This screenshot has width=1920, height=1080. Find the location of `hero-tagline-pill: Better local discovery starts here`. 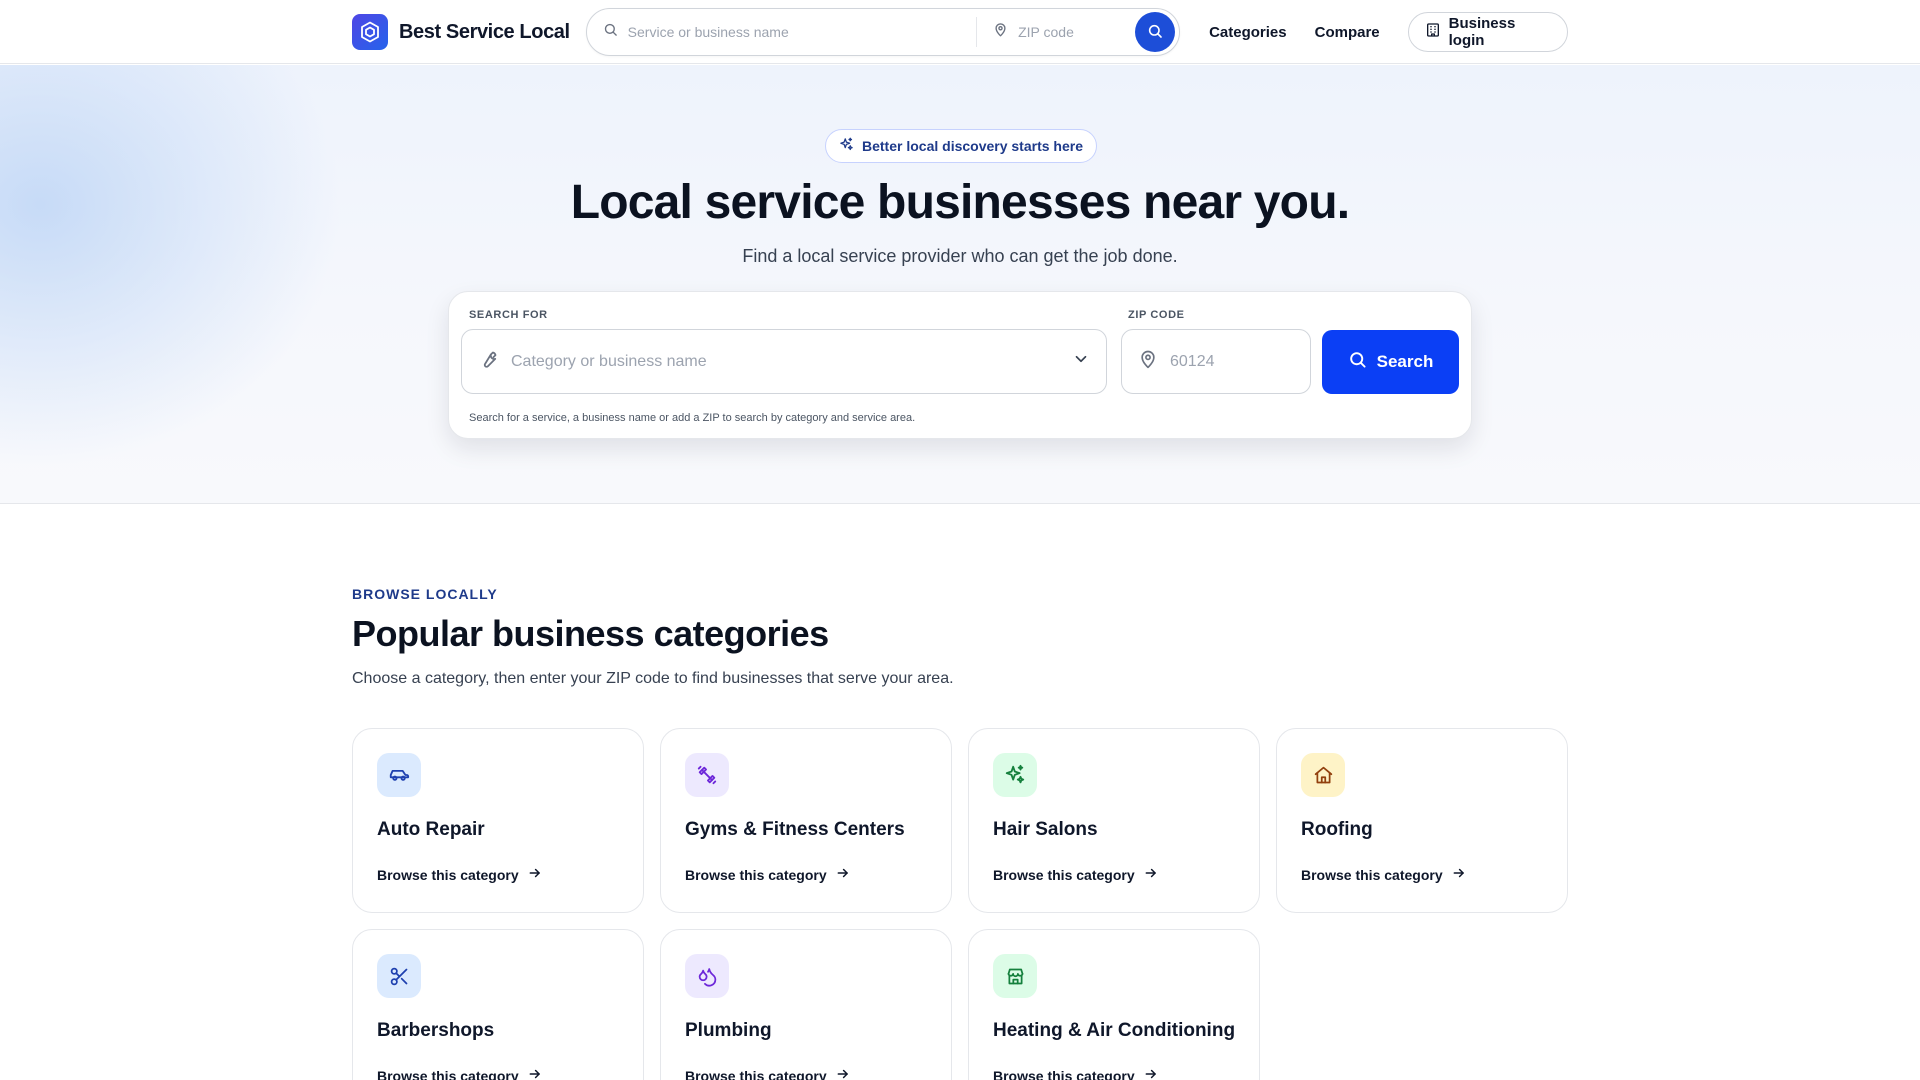

hero-tagline-pill: Better local discovery starts here is located at coordinates (961, 146).